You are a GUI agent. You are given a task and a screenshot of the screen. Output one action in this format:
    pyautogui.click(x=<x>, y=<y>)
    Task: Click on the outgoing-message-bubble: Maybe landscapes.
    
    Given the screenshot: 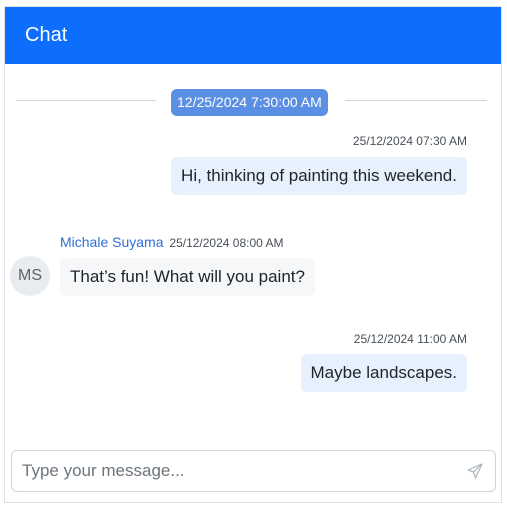 What is the action you would take?
    pyautogui.click(x=383, y=373)
    